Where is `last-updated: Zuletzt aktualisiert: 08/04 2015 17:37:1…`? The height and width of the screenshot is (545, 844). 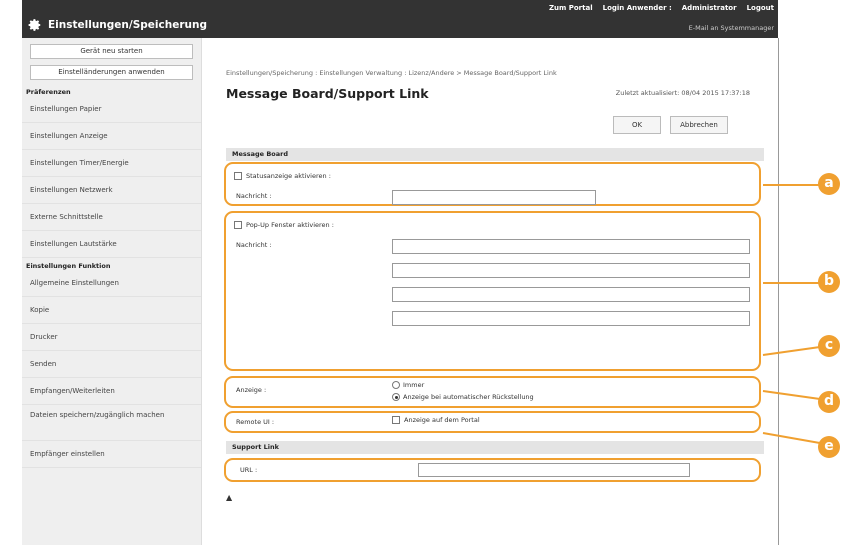
last-updated: Zuletzt aktualisiert: 08/04 2015 17:37:1… is located at coordinates (682, 93).